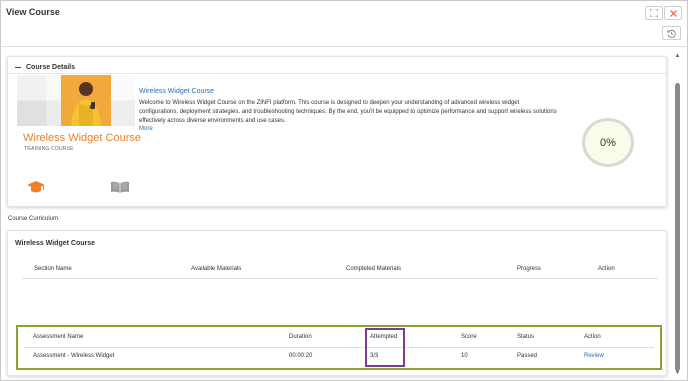 This screenshot has height=381, width=688. I want to click on person-illustration, so click(86, 100).